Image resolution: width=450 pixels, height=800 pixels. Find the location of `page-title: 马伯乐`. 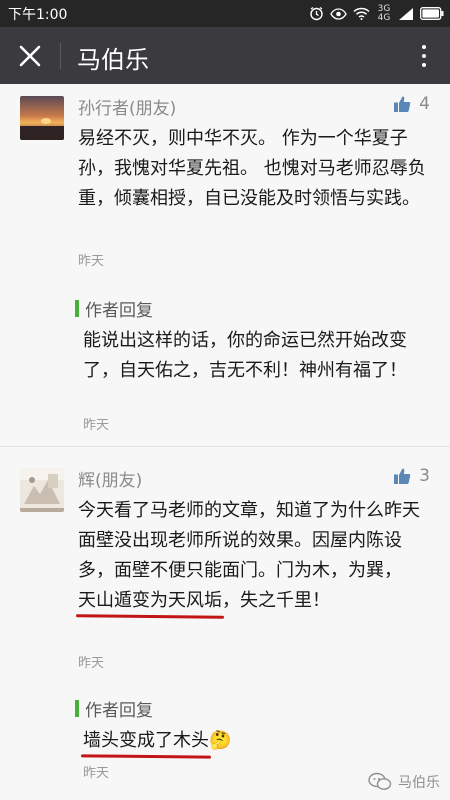

page-title: 马伯乐 is located at coordinates (113, 60).